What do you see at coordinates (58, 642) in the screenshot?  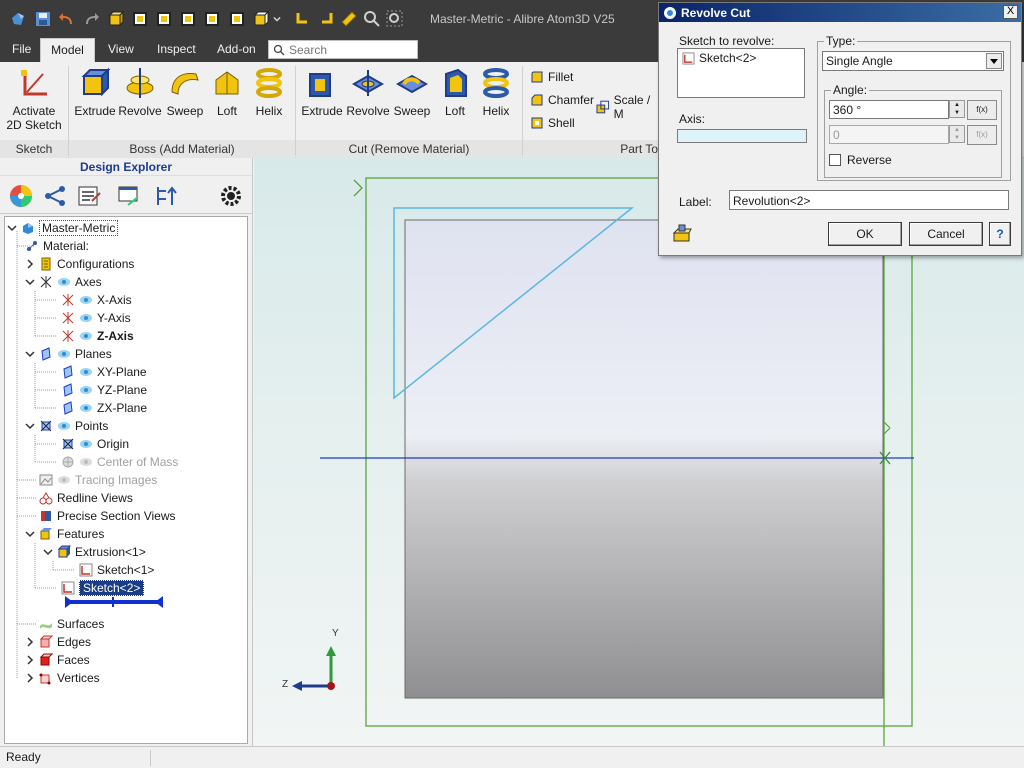 I see `tree-item-edges: Edges` at bounding box center [58, 642].